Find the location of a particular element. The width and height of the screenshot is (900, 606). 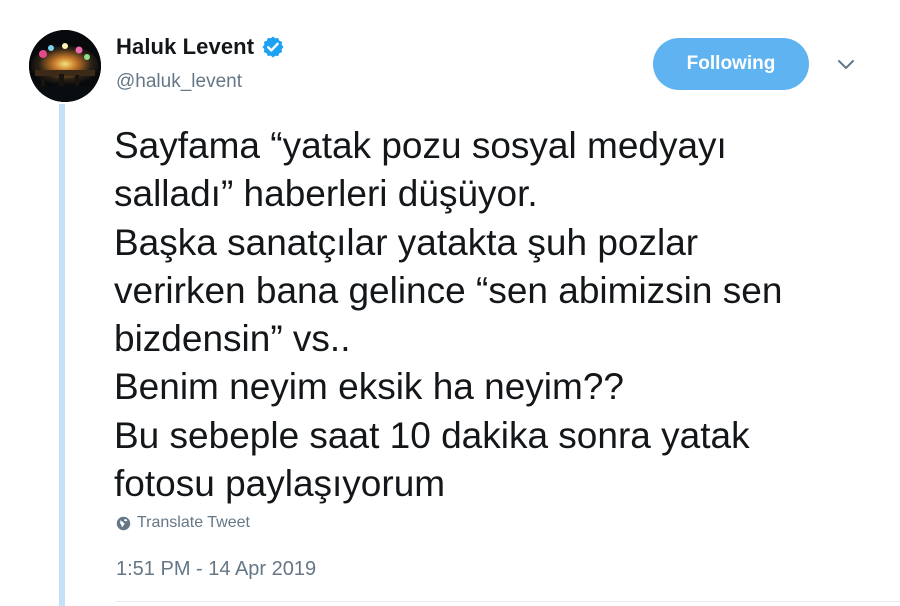

tweet-line: verirken bana gelince “sen abimizsin sen is located at coordinates (448, 290).